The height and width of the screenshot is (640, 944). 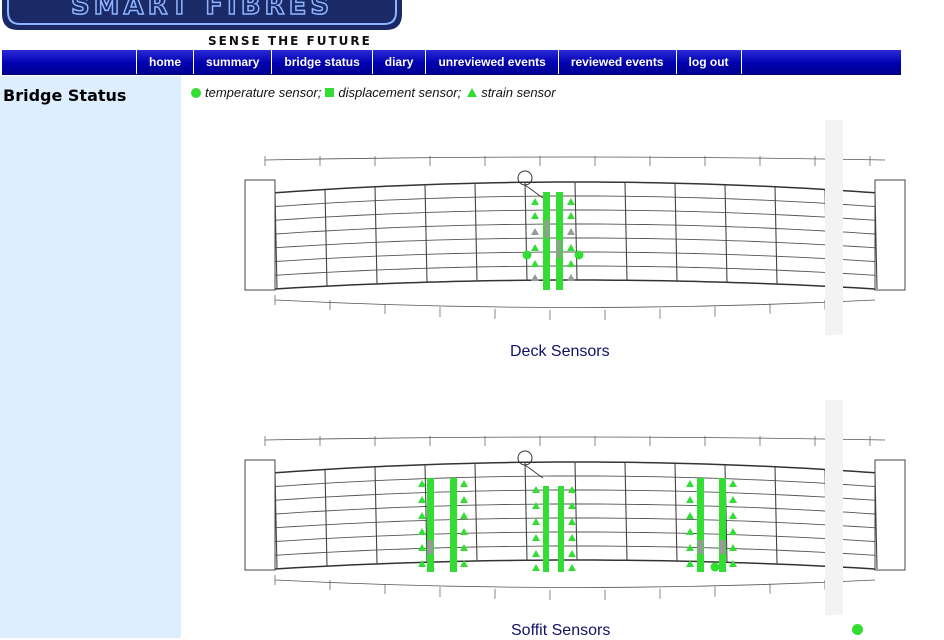 What do you see at coordinates (492, 62) in the screenshot?
I see `nav-unreviewed-events: unreviewed events` at bounding box center [492, 62].